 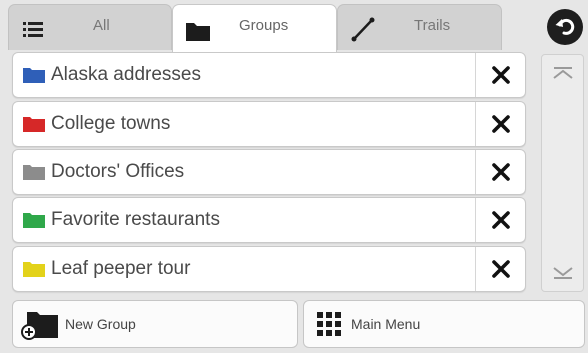 I want to click on group-label: Favorite restaurants, so click(x=135, y=219).